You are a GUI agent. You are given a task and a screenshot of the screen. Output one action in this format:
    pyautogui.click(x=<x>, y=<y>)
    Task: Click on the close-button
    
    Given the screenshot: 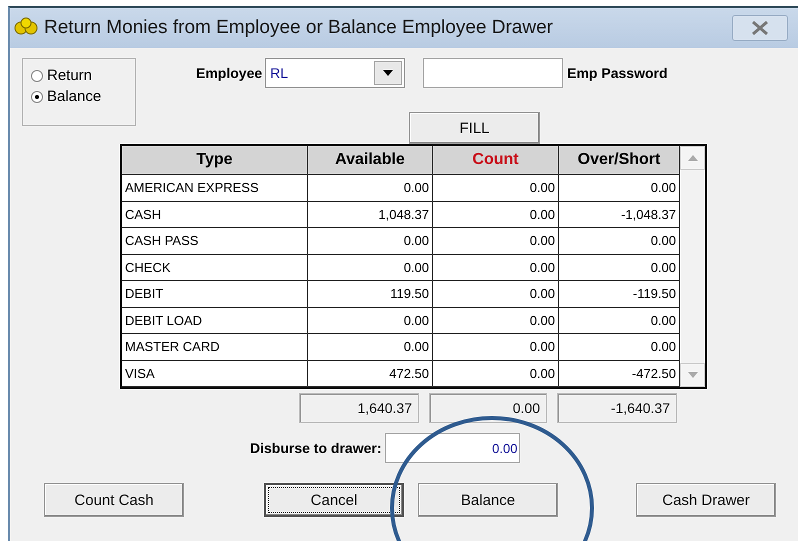 What is the action you would take?
    pyautogui.click(x=760, y=28)
    